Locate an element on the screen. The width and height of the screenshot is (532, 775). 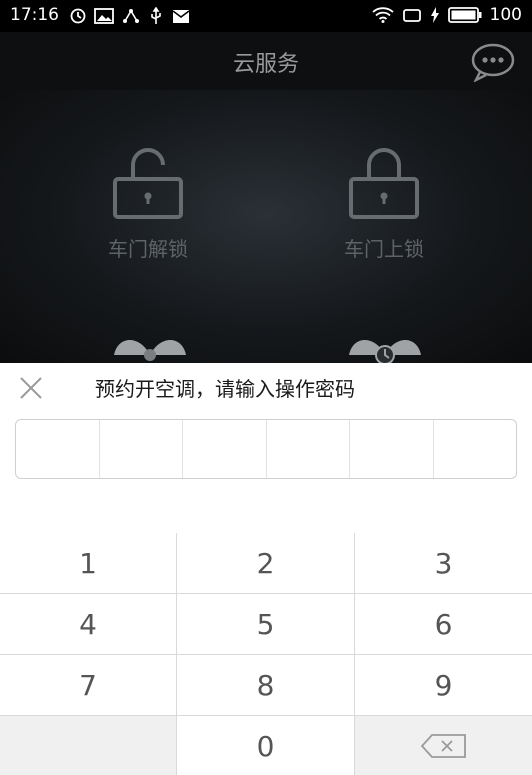
page-title: 云服务 is located at coordinates (265, 64).